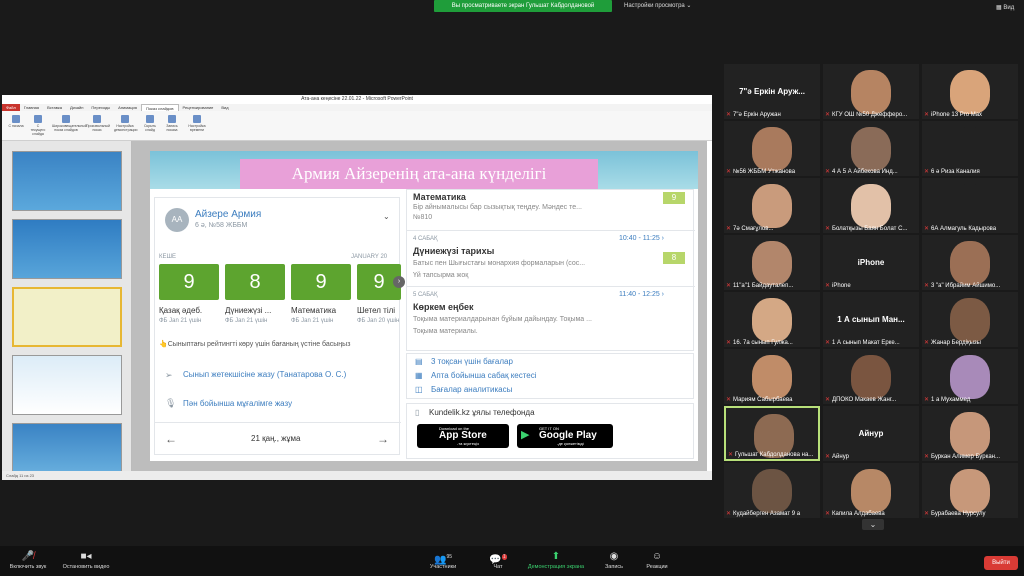 Image resolution: width=1024 pixels, height=576 pixels. I want to click on ribbon-custom-show-button: Произвольный показ, so click(98, 125).